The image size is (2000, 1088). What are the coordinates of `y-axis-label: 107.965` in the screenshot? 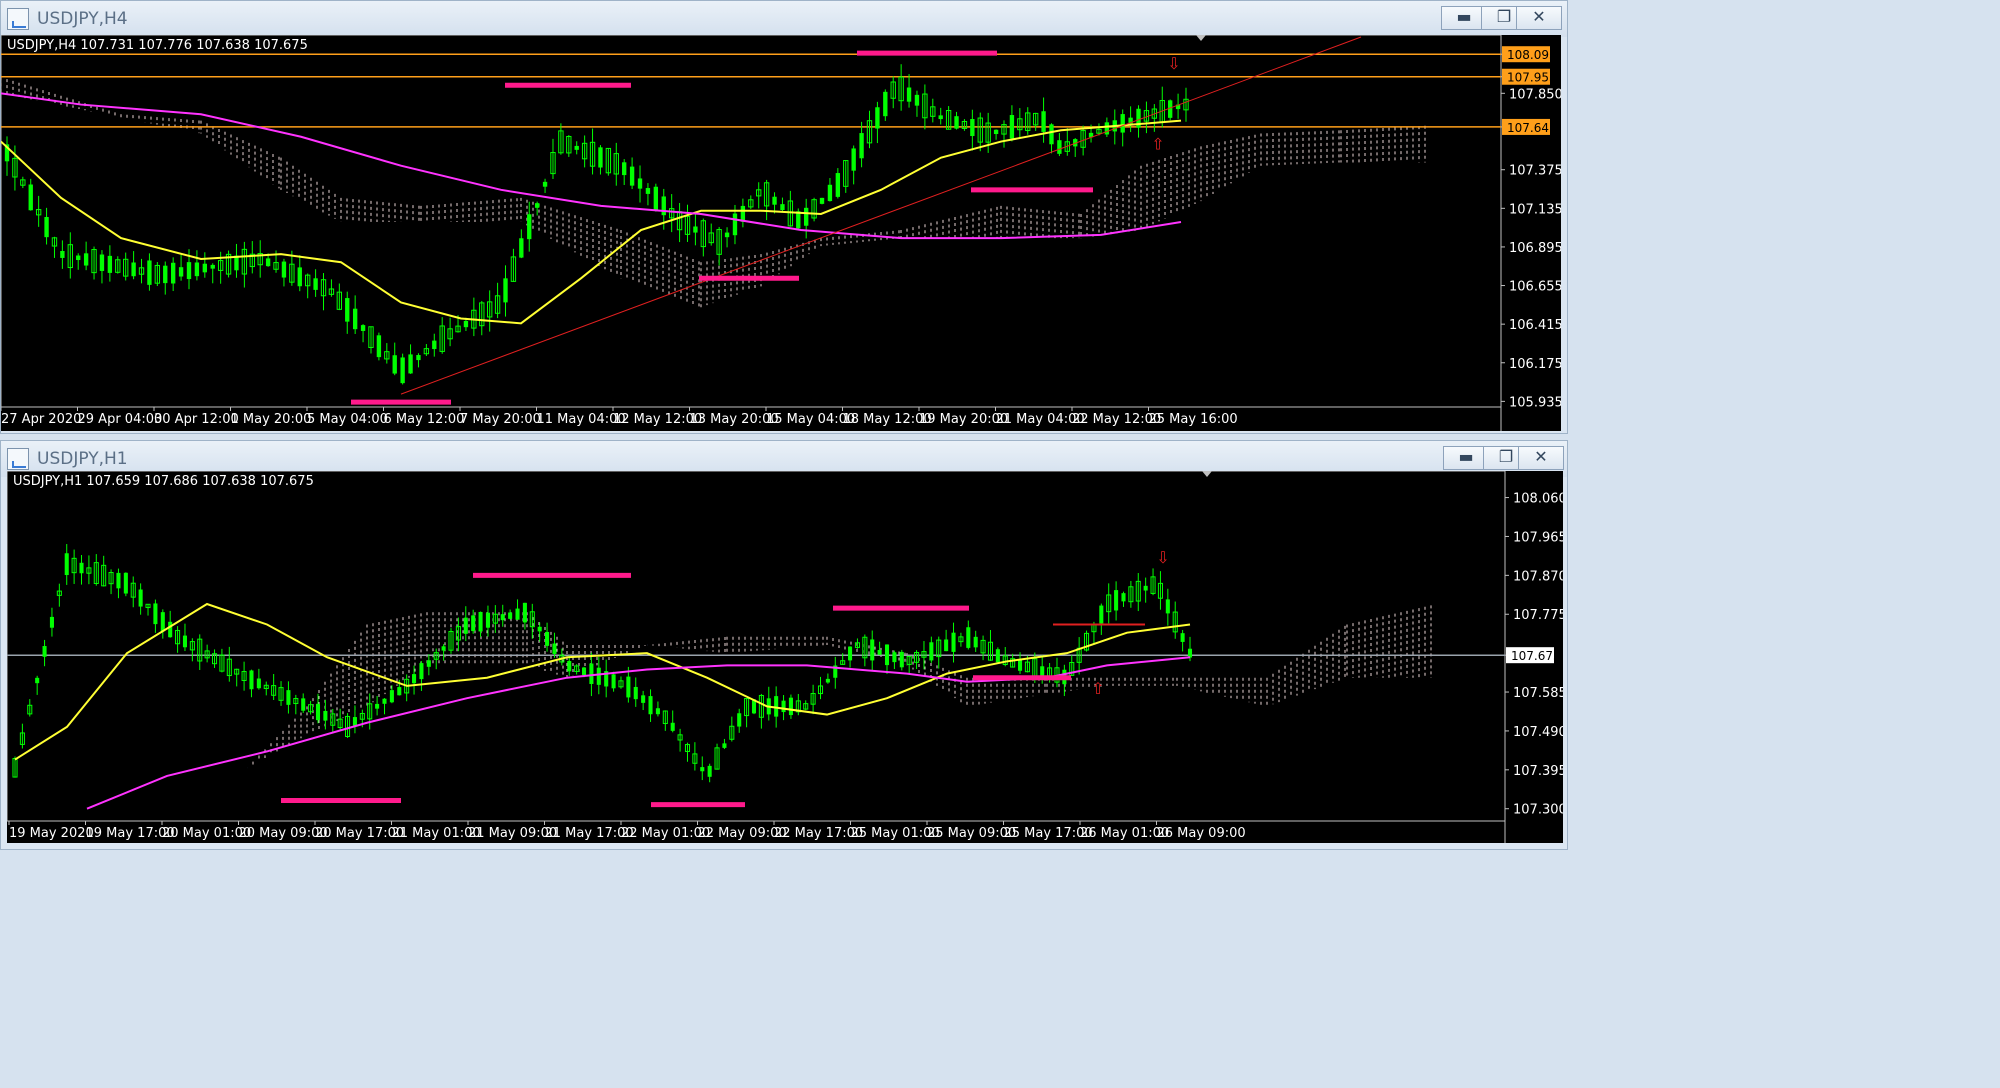 It's located at (1538, 537).